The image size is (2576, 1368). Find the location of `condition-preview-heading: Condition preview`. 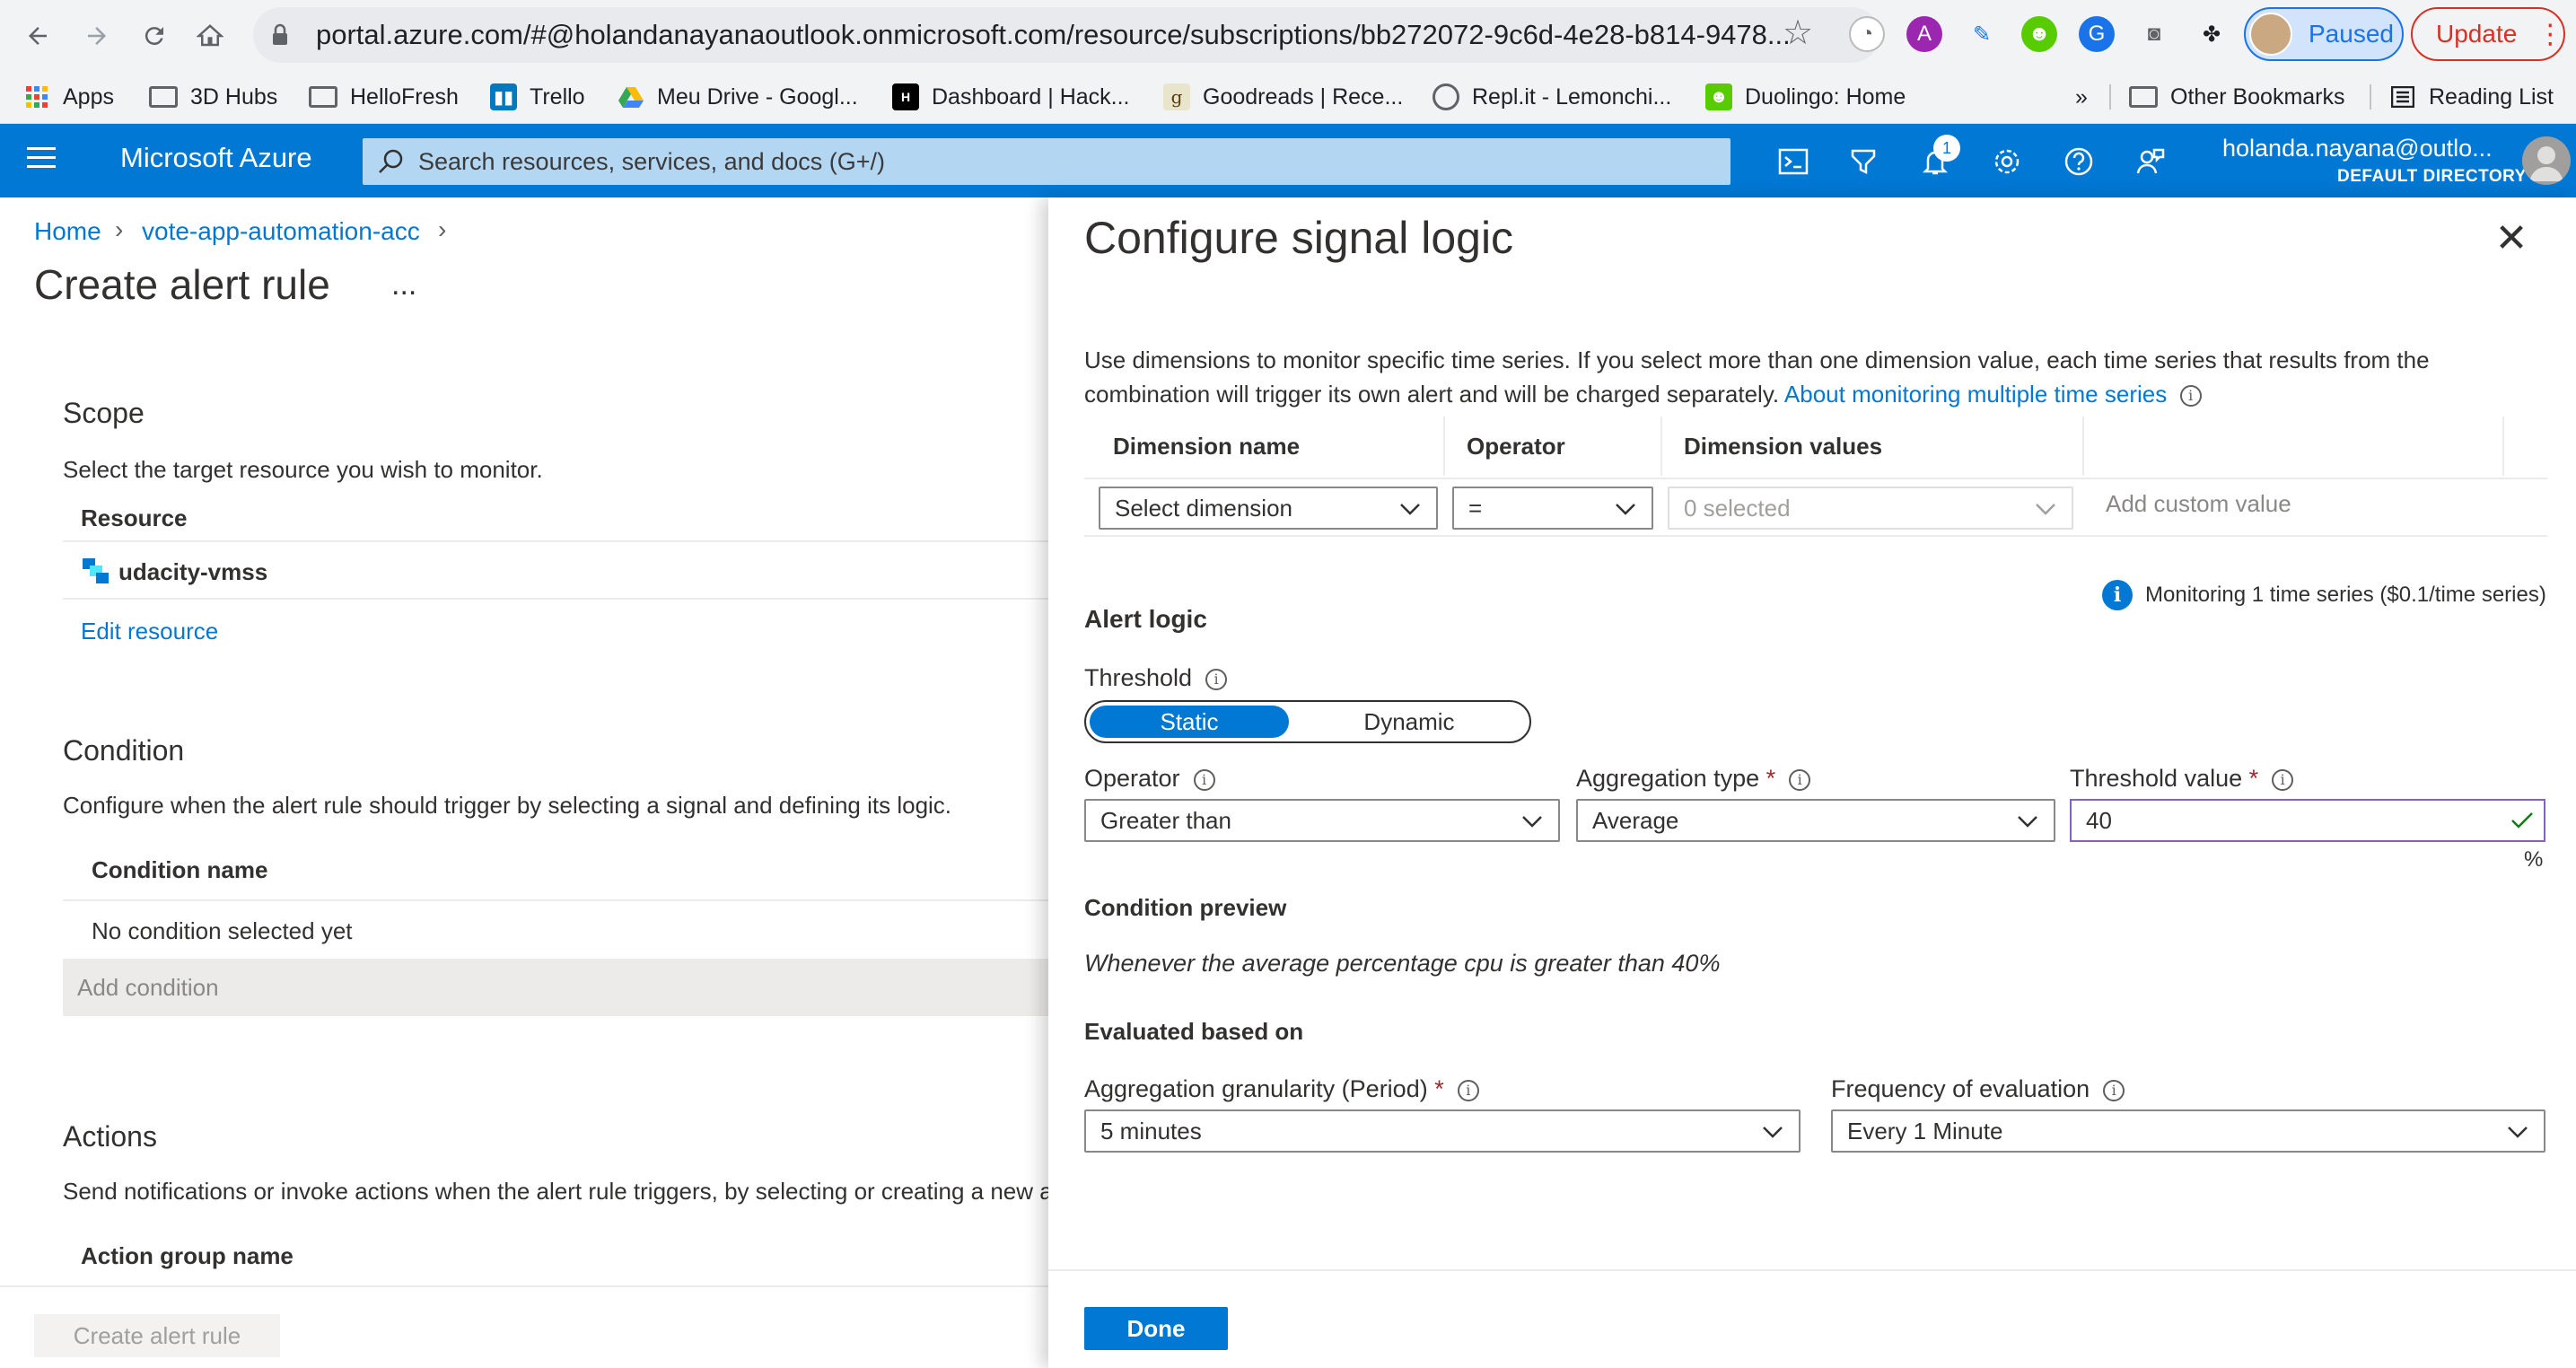

condition-preview-heading: Condition preview is located at coordinates (1185, 907).